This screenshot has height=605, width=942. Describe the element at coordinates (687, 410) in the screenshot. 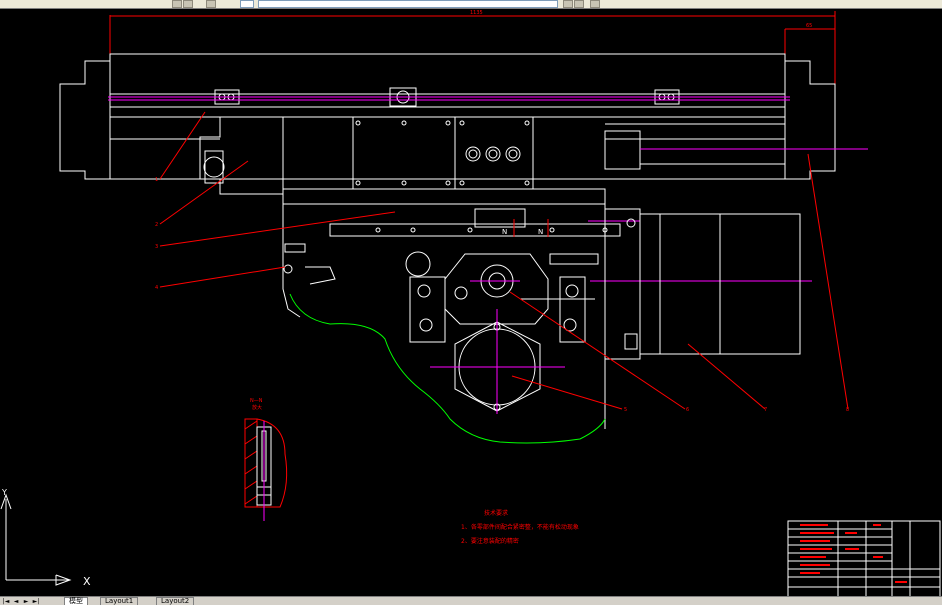

I see `balloon-6: 6` at that location.